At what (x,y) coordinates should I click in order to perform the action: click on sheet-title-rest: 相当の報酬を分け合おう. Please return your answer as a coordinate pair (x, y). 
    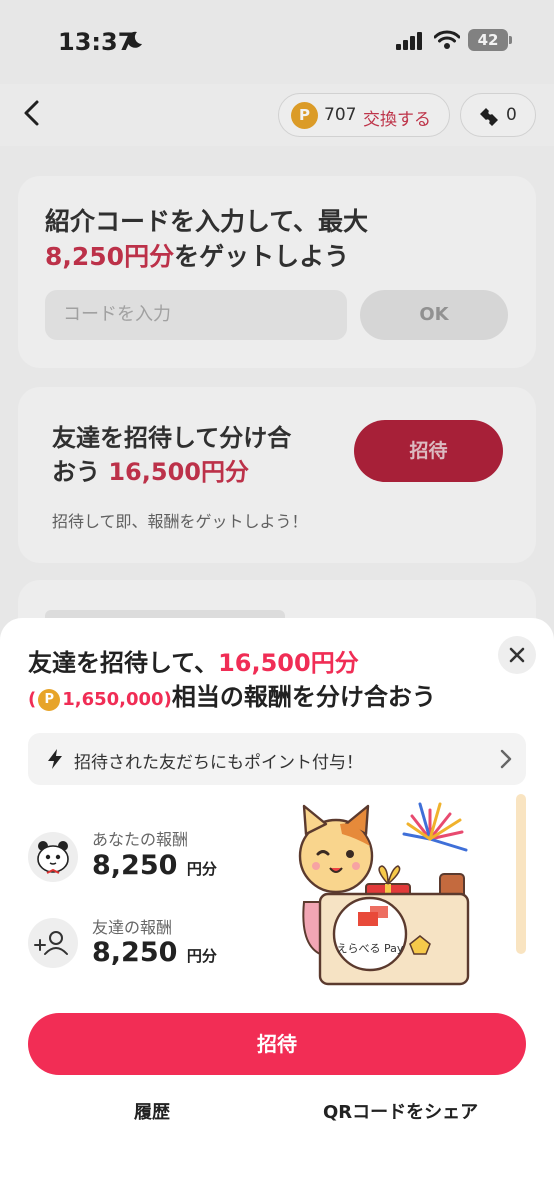
    Looking at the image, I should click on (303, 697).